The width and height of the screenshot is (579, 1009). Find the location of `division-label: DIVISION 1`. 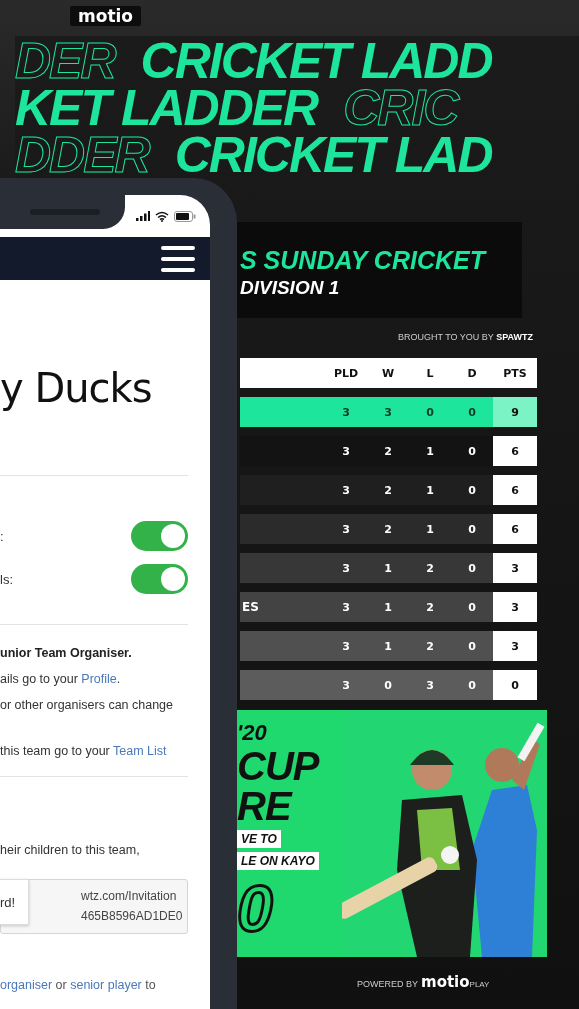

division-label: DIVISION 1 is located at coordinates (290, 288).